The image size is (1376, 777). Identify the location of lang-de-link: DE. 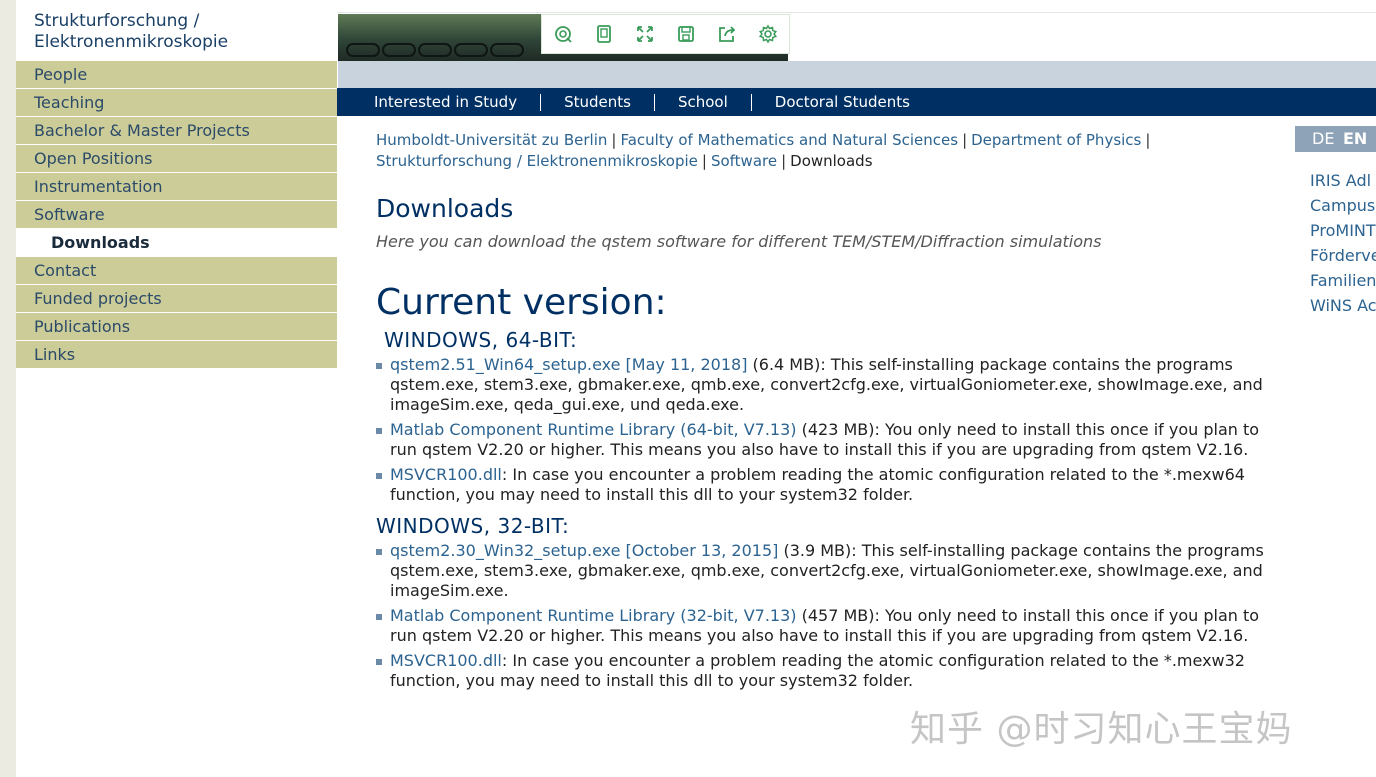
(1323, 139).